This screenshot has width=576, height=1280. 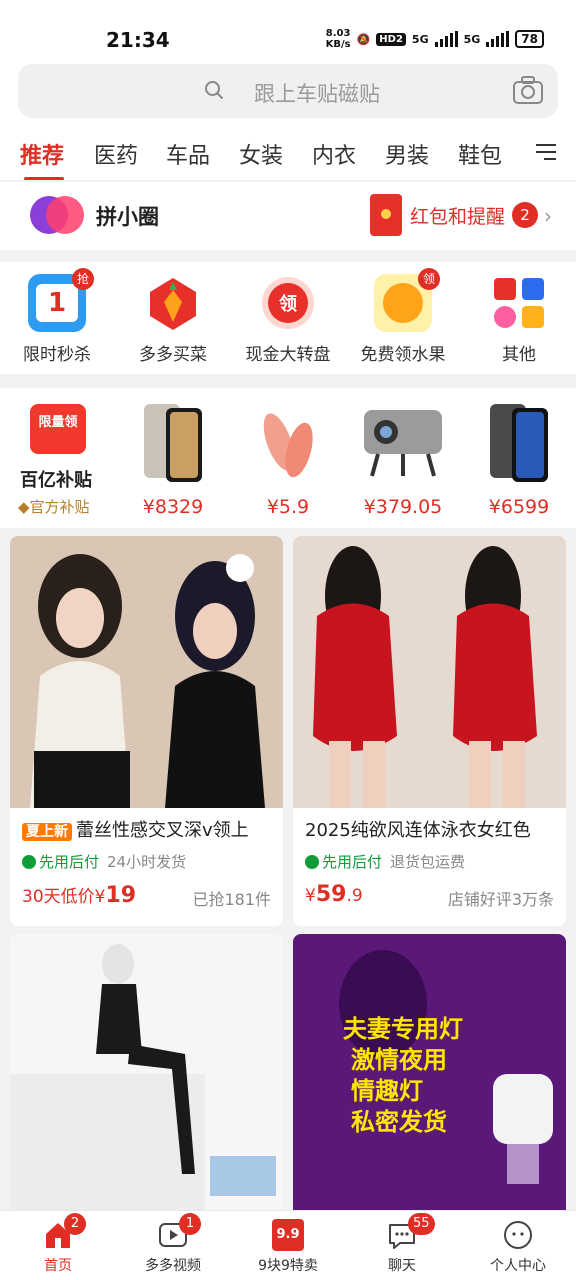 I want to click on product-card, so click(x=146, y=1072).